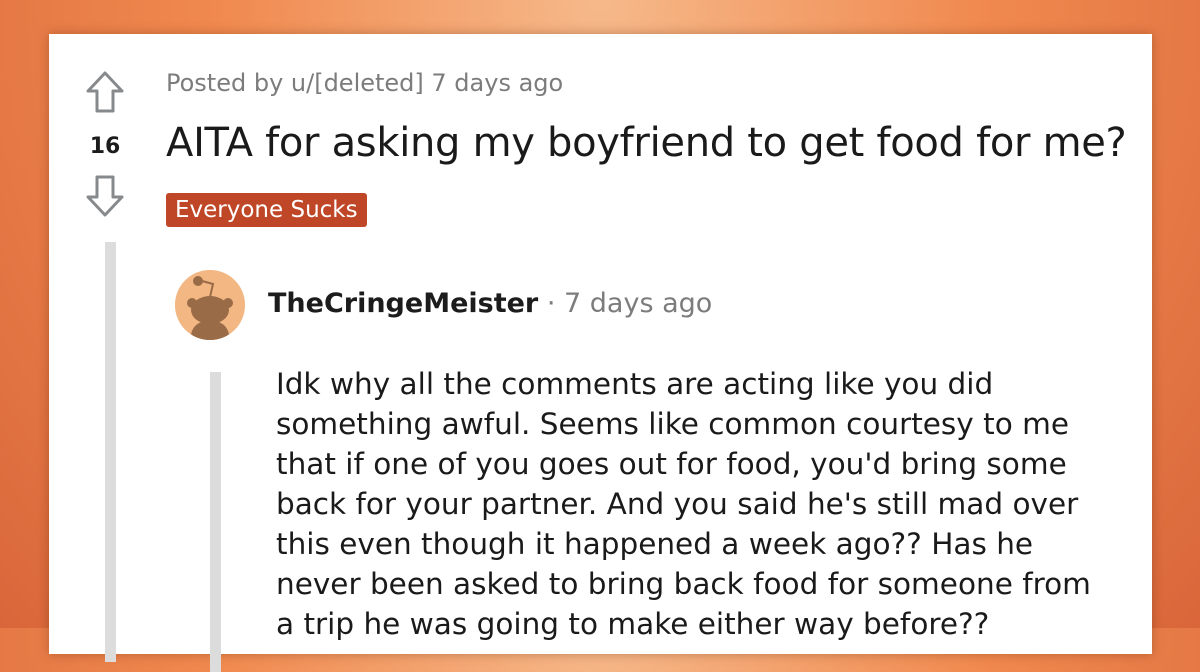 The width and height of the screenshot is (1200, 672). Describe the element at coordinates (638, 303) in the screenshot. I see `comment-timestamp: 7 days ago` at that location.